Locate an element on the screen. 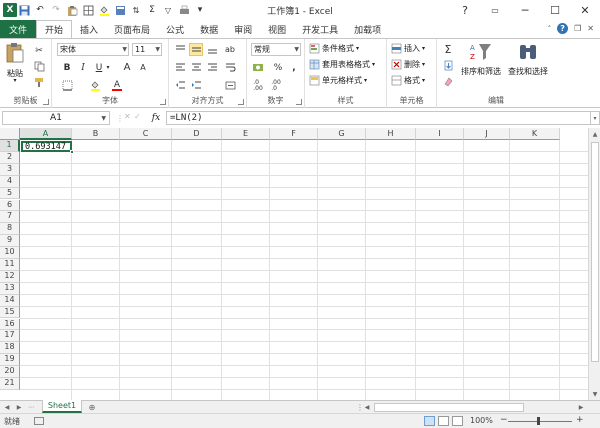 This screenshot has width=600, height=428. borders-icon is located at coordinates (88, 10).